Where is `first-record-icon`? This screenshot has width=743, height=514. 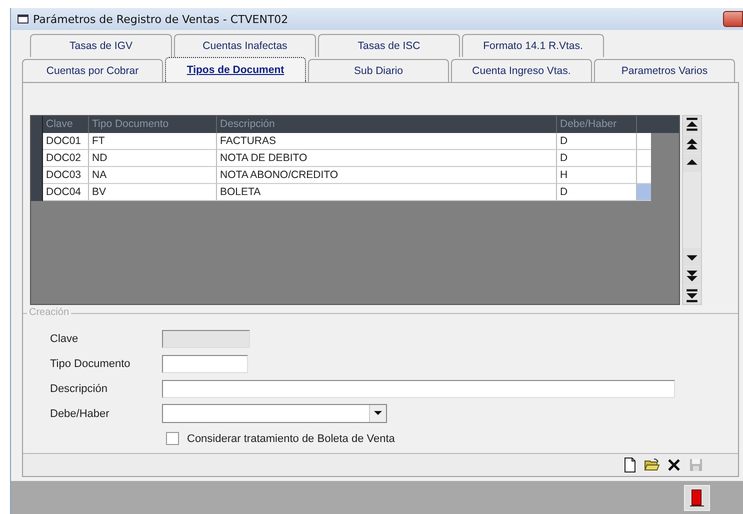
first-record-icon is located at coordinates (692, 125).